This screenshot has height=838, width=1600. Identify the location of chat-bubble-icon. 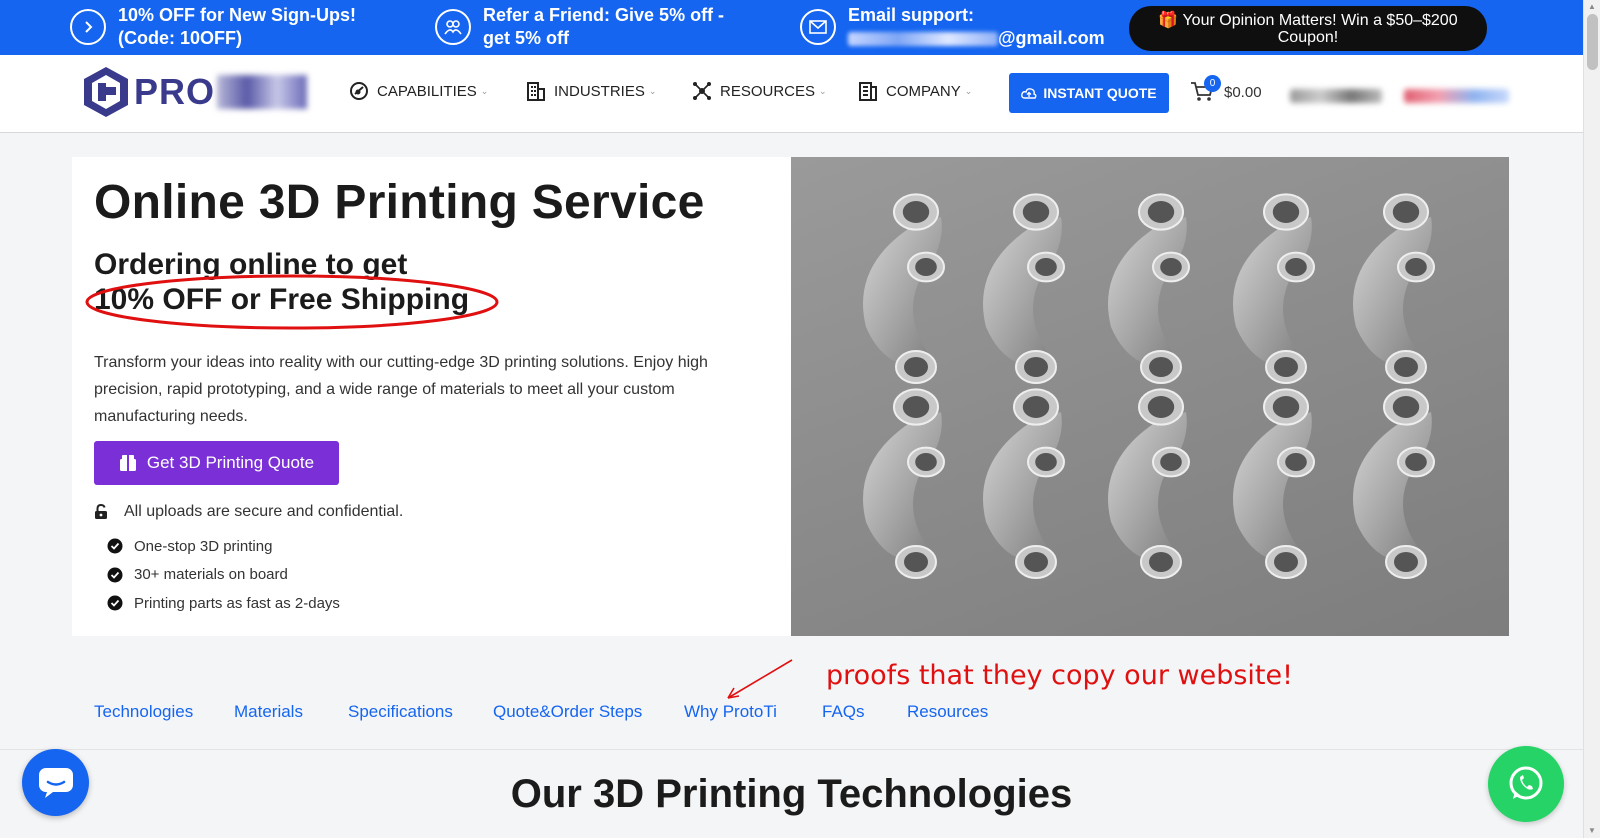
(55, 782).